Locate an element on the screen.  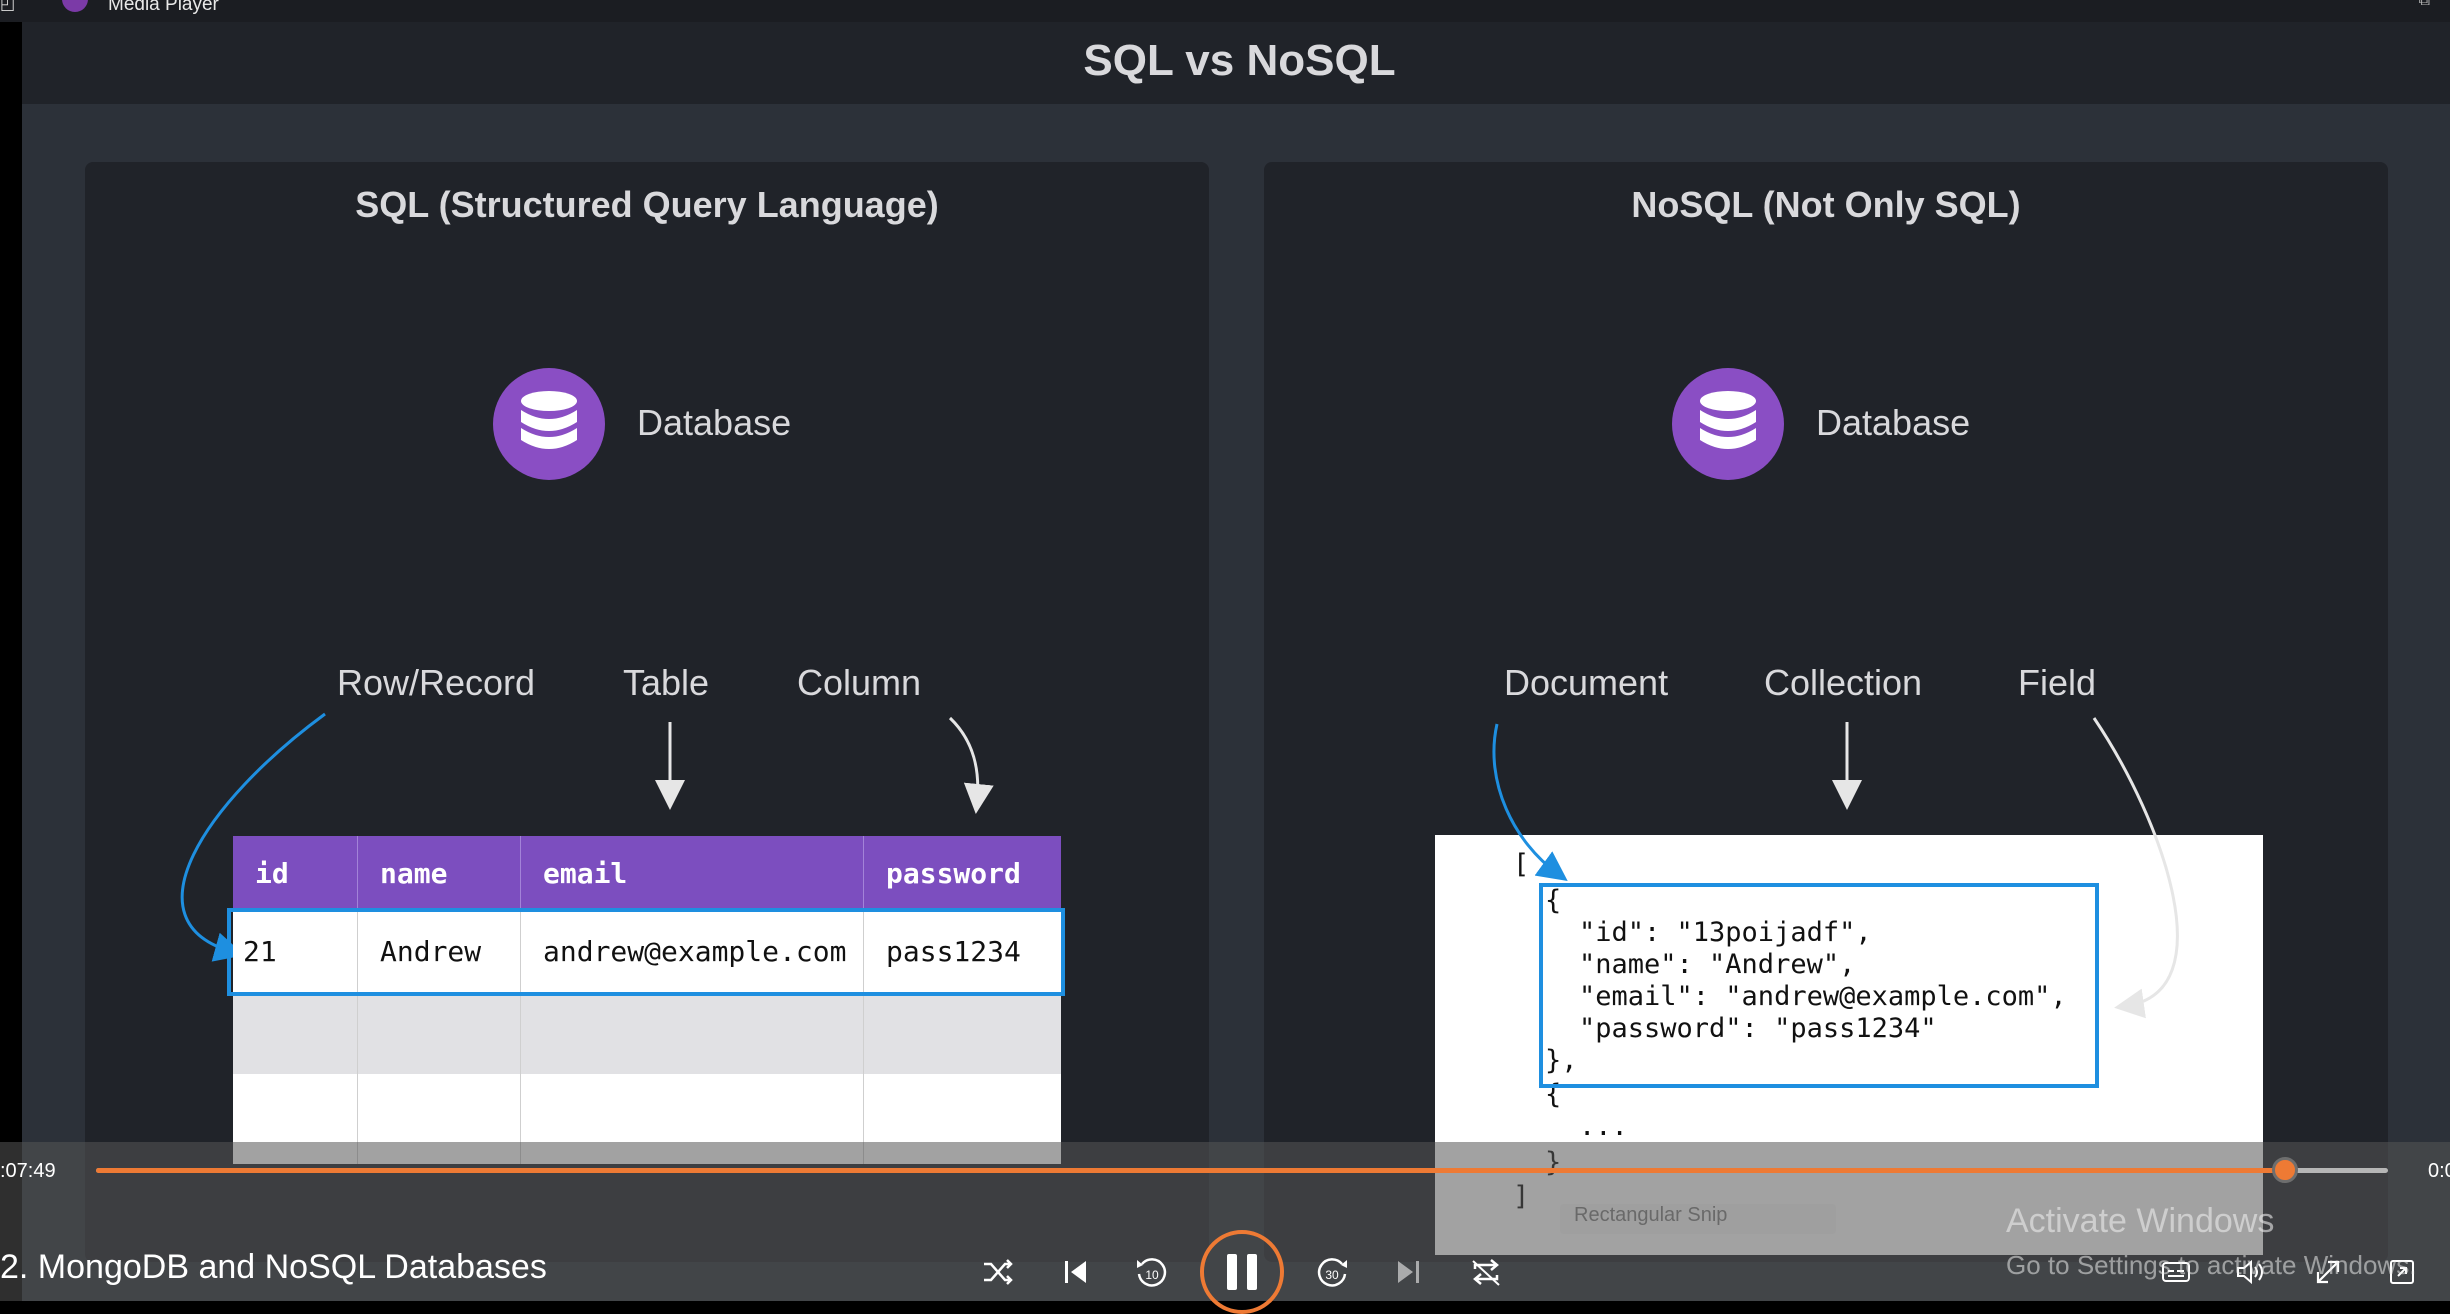
slide-header: SQL vs NoSQL is located at coordinates (1236, 63).